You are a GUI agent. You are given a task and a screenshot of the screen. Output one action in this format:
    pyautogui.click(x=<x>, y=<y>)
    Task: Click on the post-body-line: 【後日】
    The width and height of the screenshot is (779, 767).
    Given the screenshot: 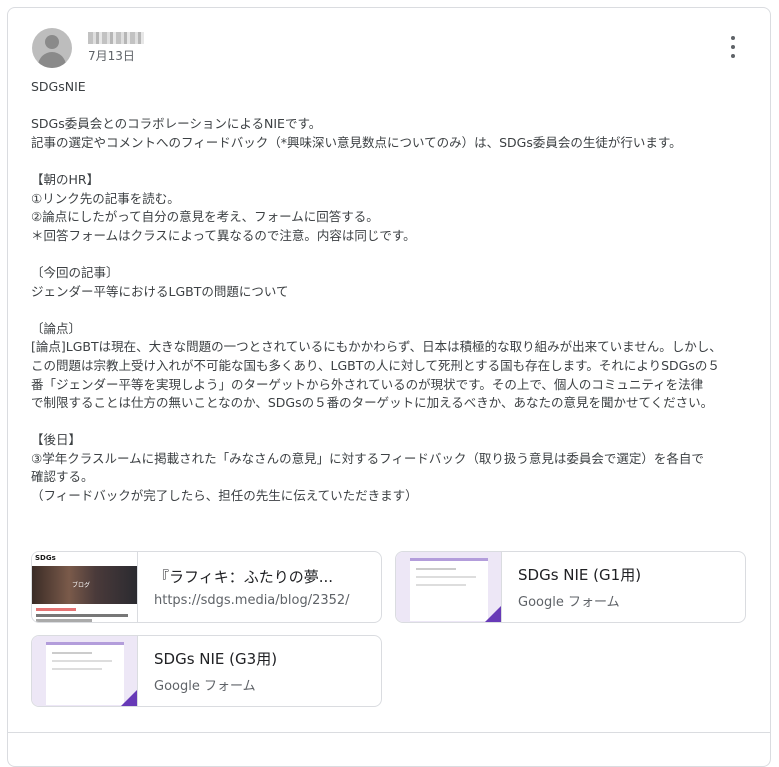 What is the action you would take?
    pyautogui.click(x=56, y=440)
    